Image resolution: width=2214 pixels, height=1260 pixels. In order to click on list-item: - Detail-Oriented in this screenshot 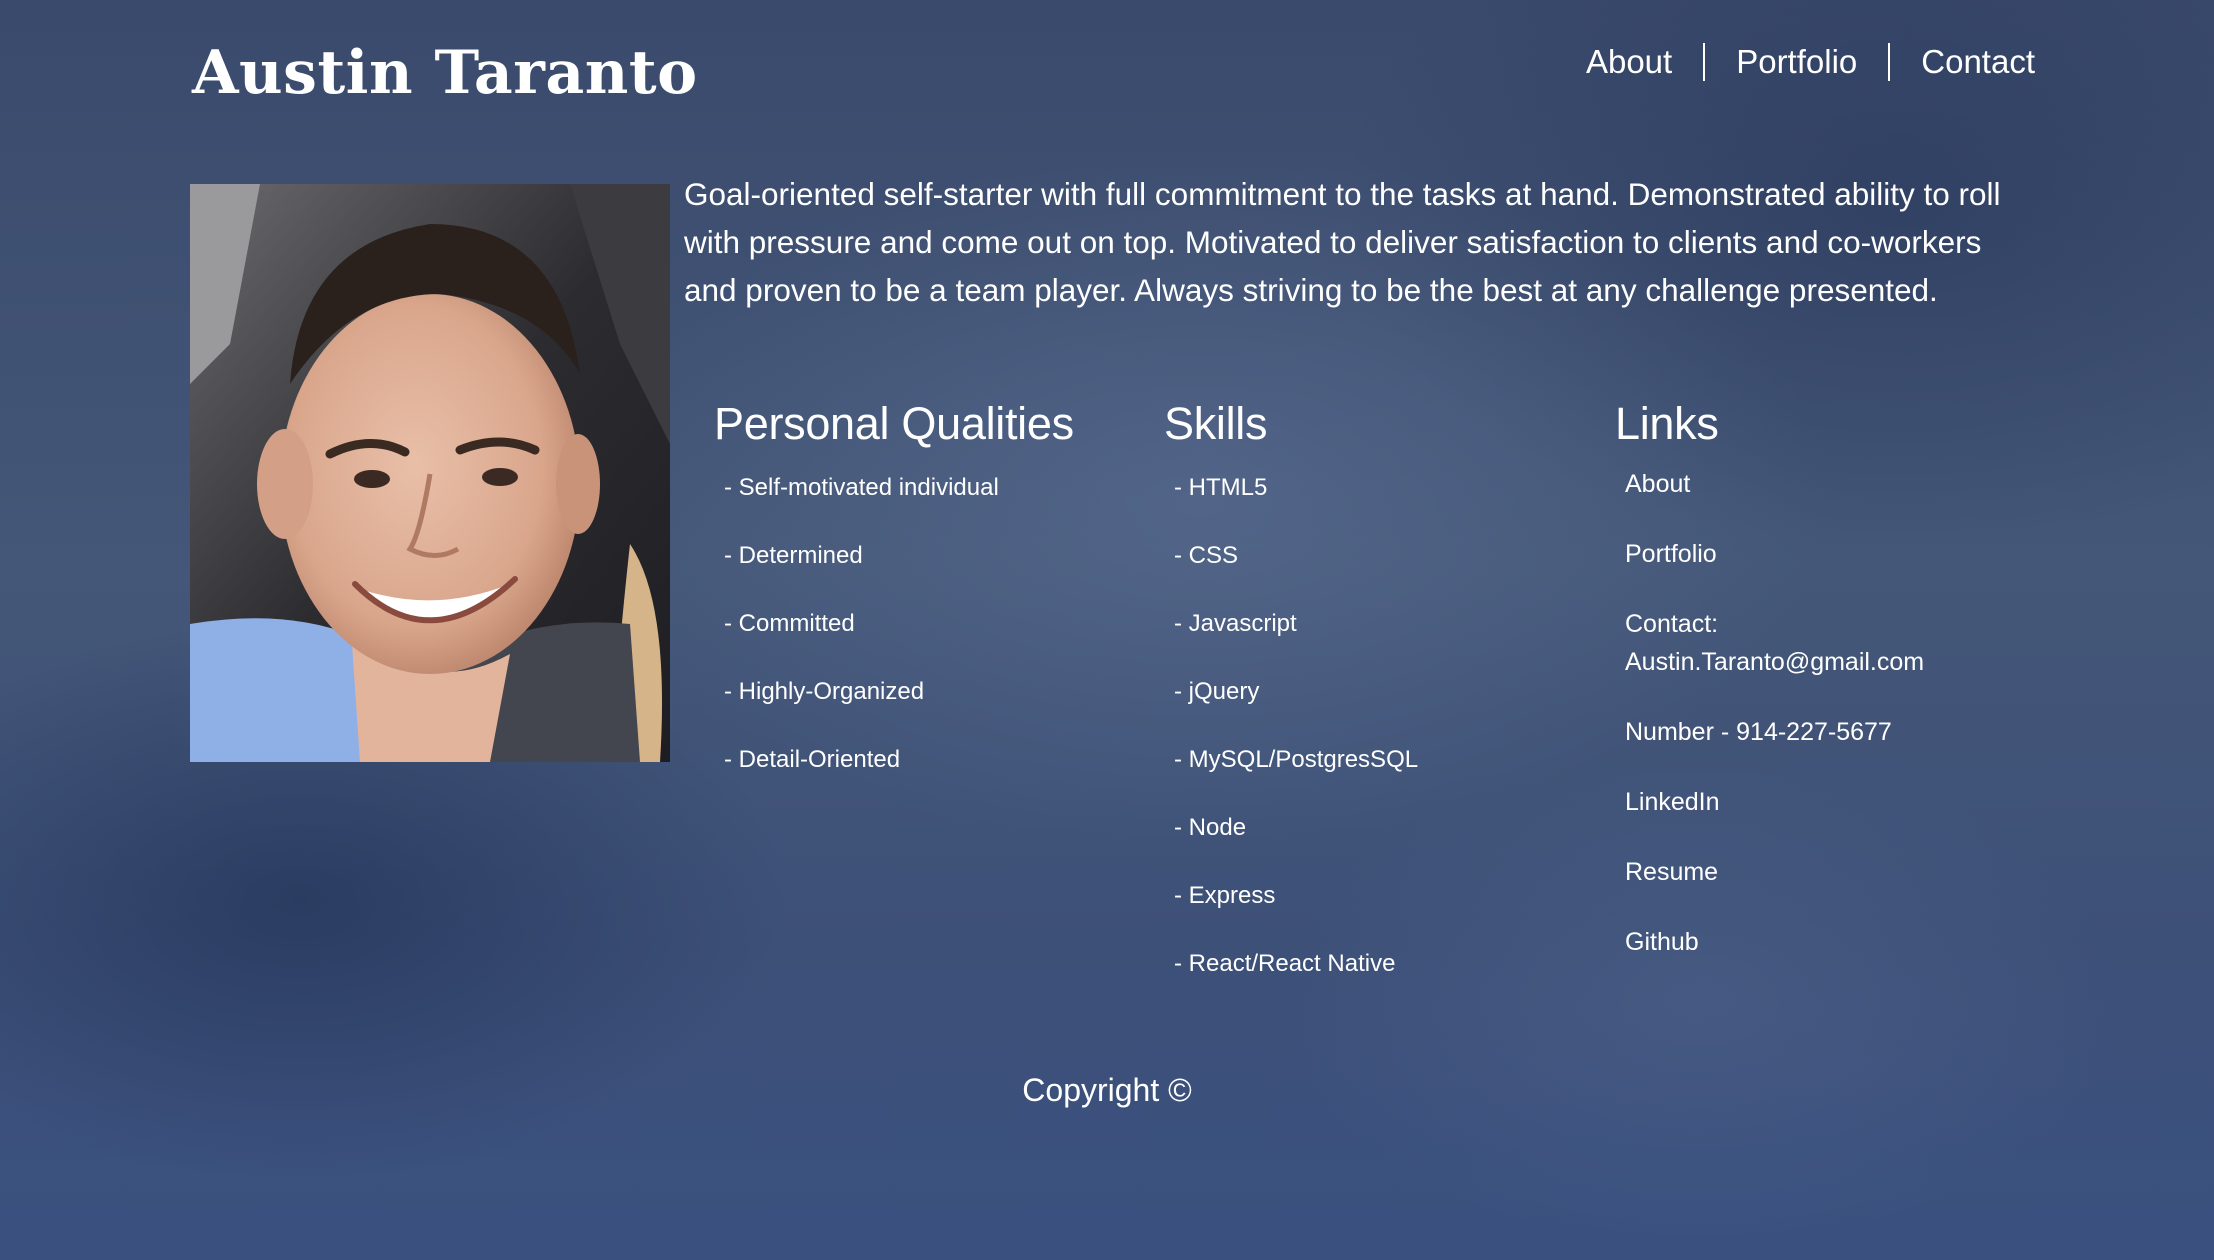, I will do `click(812, 759)`.